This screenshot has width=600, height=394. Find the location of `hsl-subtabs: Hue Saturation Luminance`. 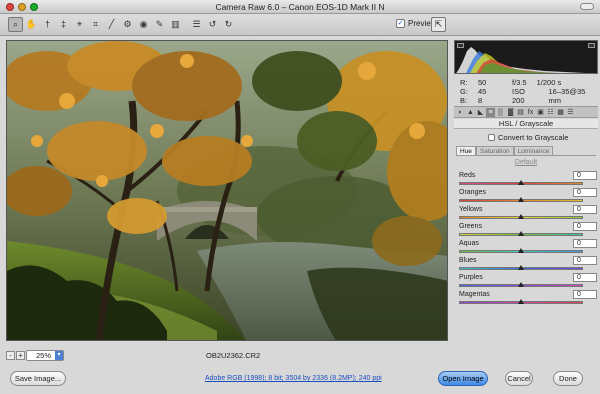

hsl-subtabs: Hue Saturation Luminance is located at coordinates (526, 151).